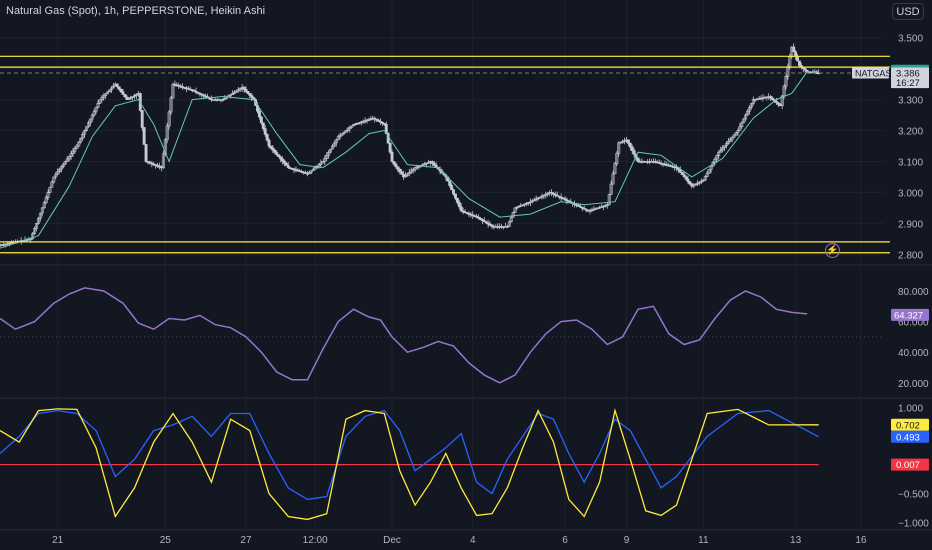 The image size is (932, 550). I want to click on stoch-axis-tick: 1.000, so click(910, 409).